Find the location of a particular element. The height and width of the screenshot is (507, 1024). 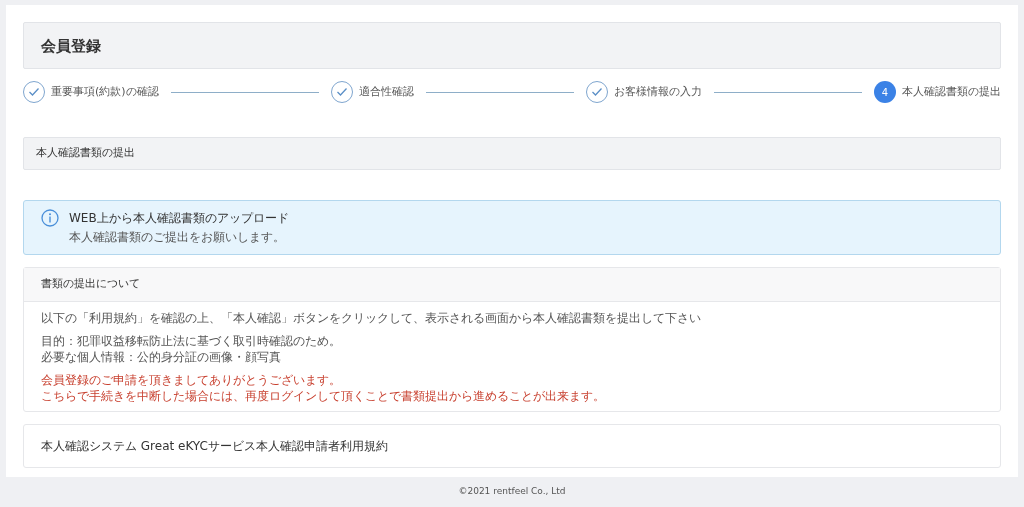

alert-title: WEB上から本人確認書類のアップロード is located at coordinates (179, 218).